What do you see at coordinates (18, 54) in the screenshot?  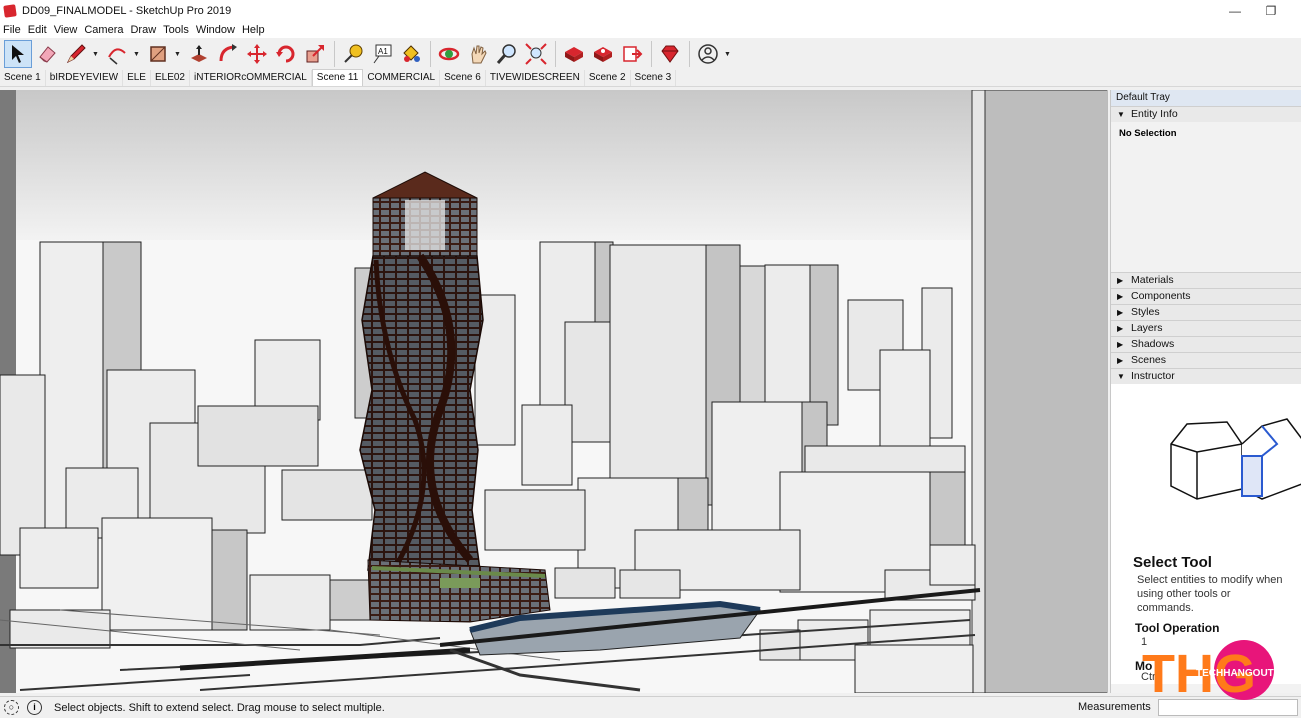 I see `select-tool-button` at bounding box center [18, 54].